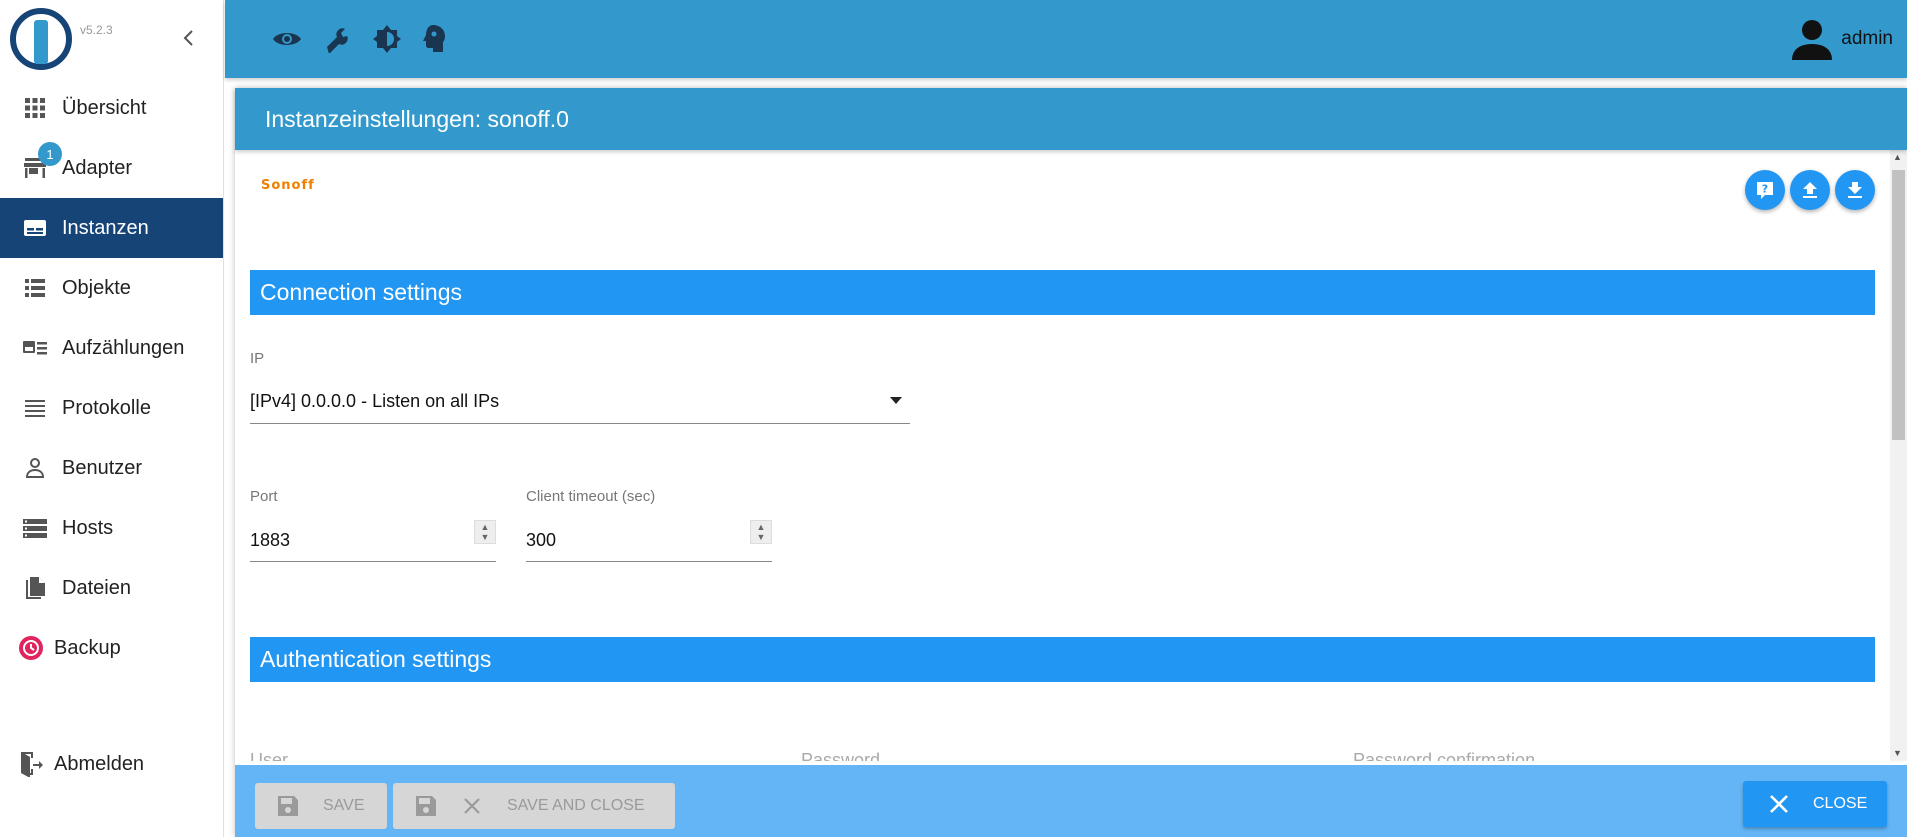 The image size is (1907, 837). What do you see at coordinates (270, 540) in the screenshot?
I see `port-value: 1883` at bounding box center [270, 540].